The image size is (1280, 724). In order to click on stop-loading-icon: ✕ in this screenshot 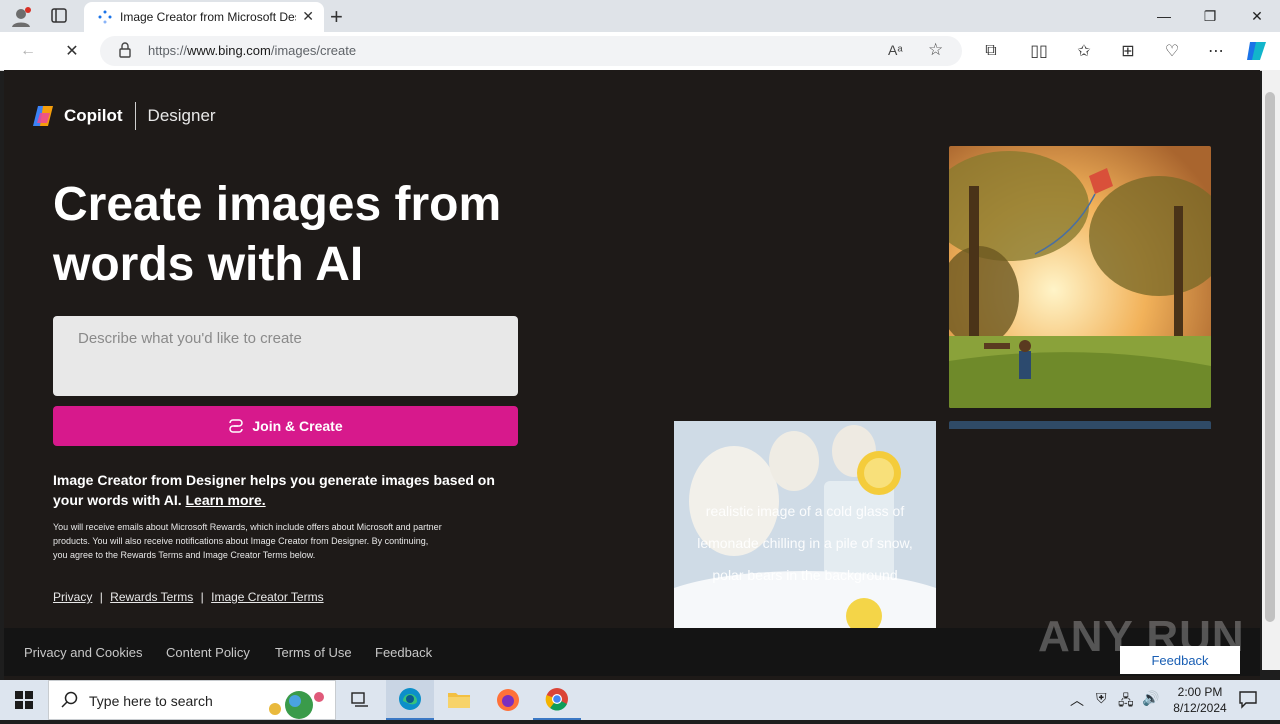, I will do `click(72, 51)`.